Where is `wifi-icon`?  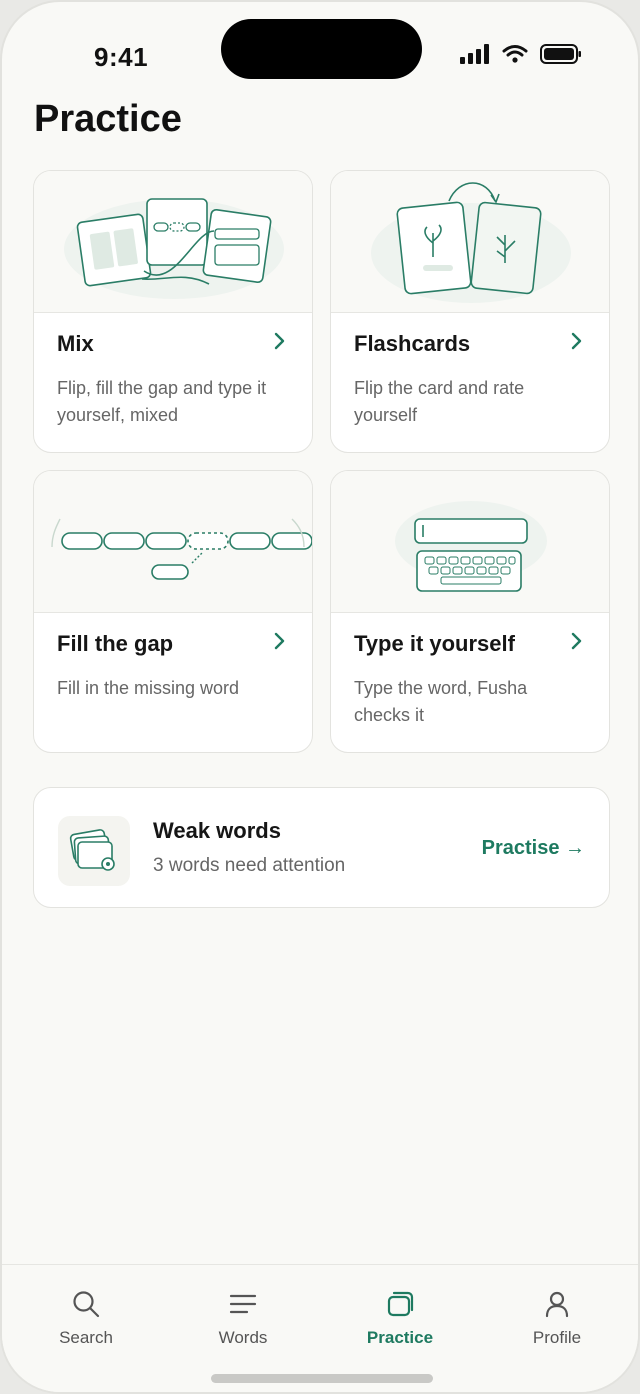
wifi-icon is located at coordinates (515, 54).